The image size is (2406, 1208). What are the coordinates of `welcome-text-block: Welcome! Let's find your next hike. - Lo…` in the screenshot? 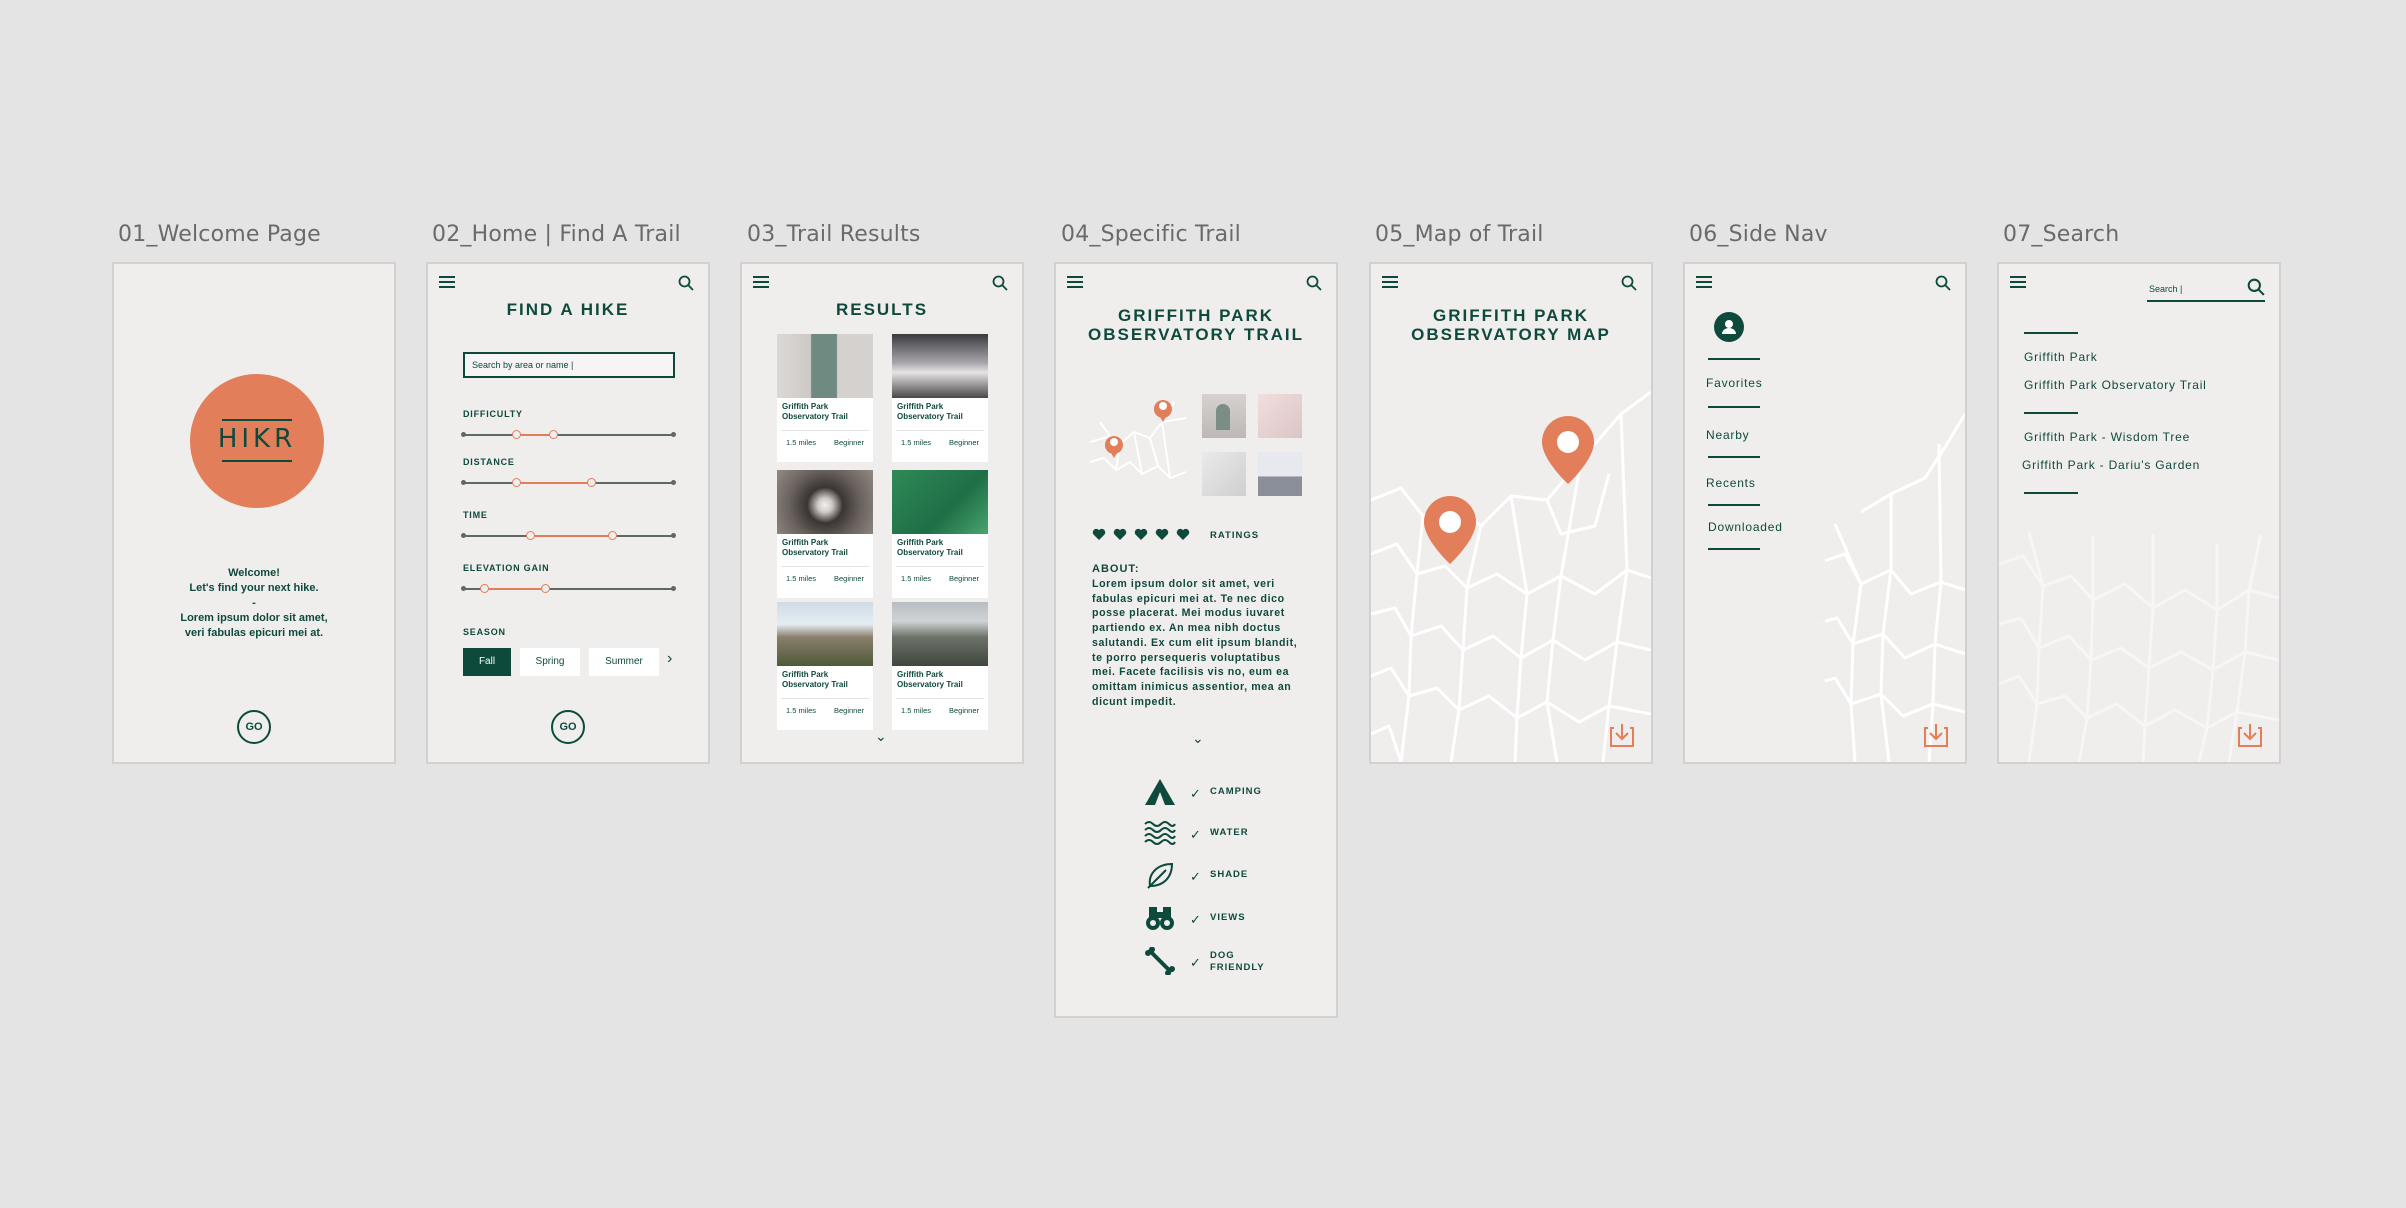 It's located at (254, 603).